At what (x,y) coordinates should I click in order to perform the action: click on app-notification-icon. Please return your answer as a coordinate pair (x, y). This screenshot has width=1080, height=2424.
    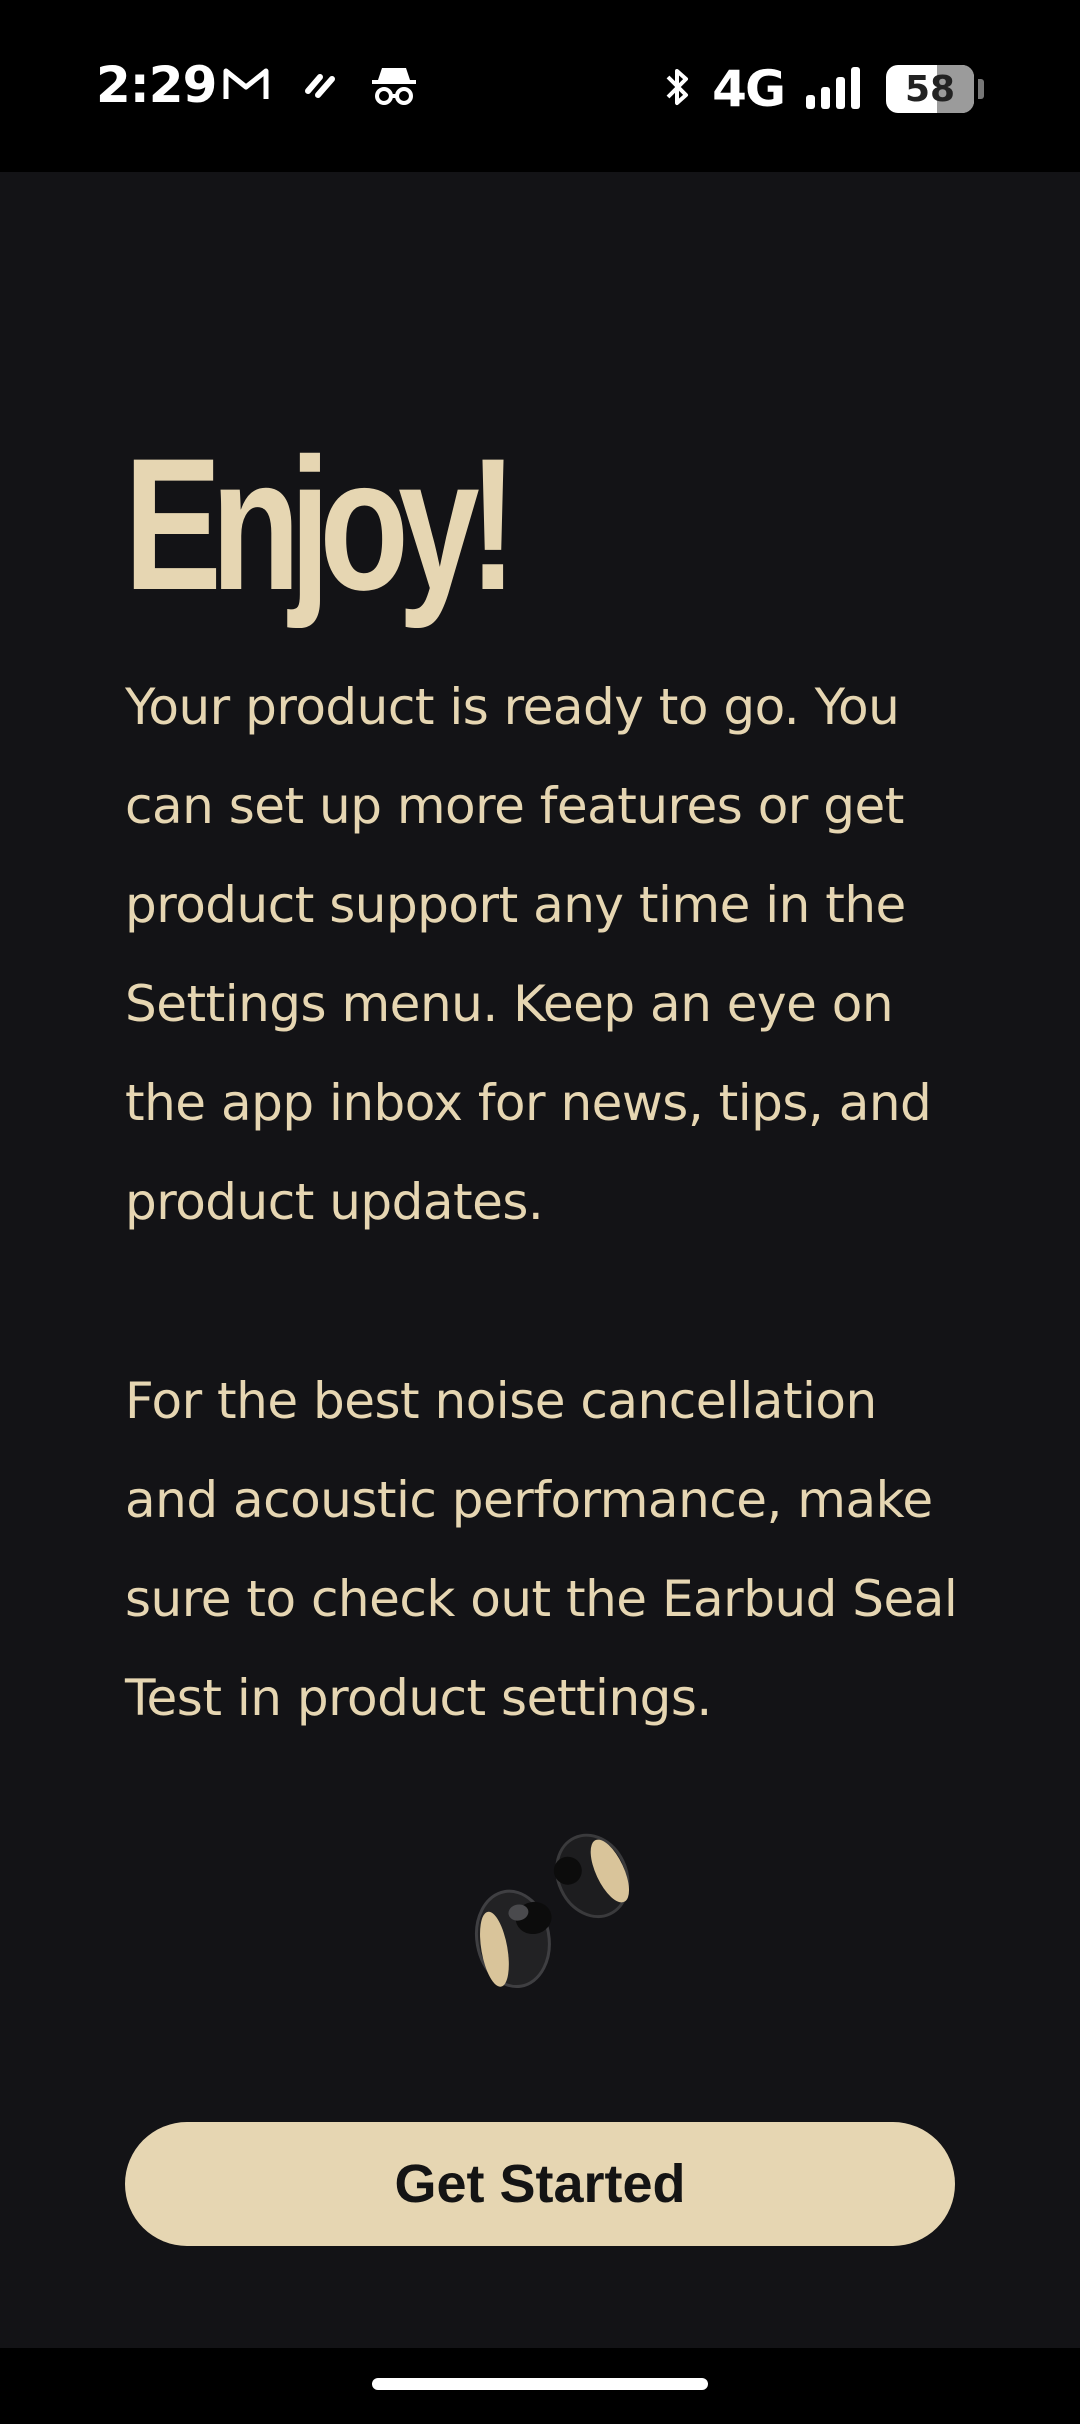
    Looking at the image, I should click on (320, 86).